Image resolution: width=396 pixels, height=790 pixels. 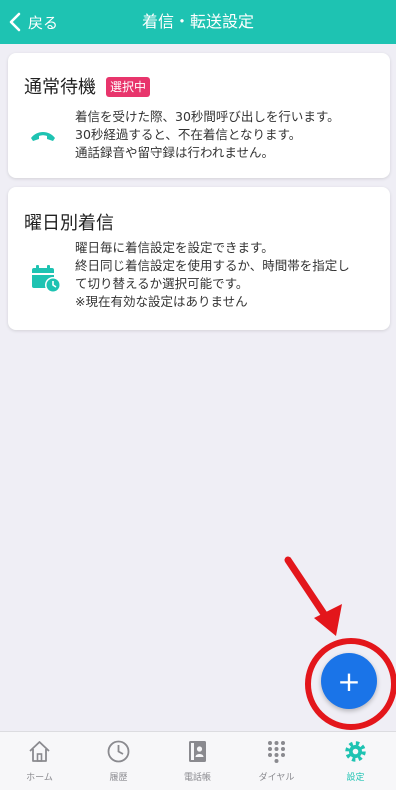 I want to click on phone-handset-icon, so click(x=43, y=136).